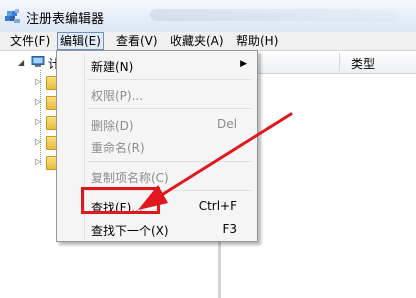 The width and height of the screenshot is (416, 298). I want to click on menu-item-rename: 重命名(R), so click(157, 146).